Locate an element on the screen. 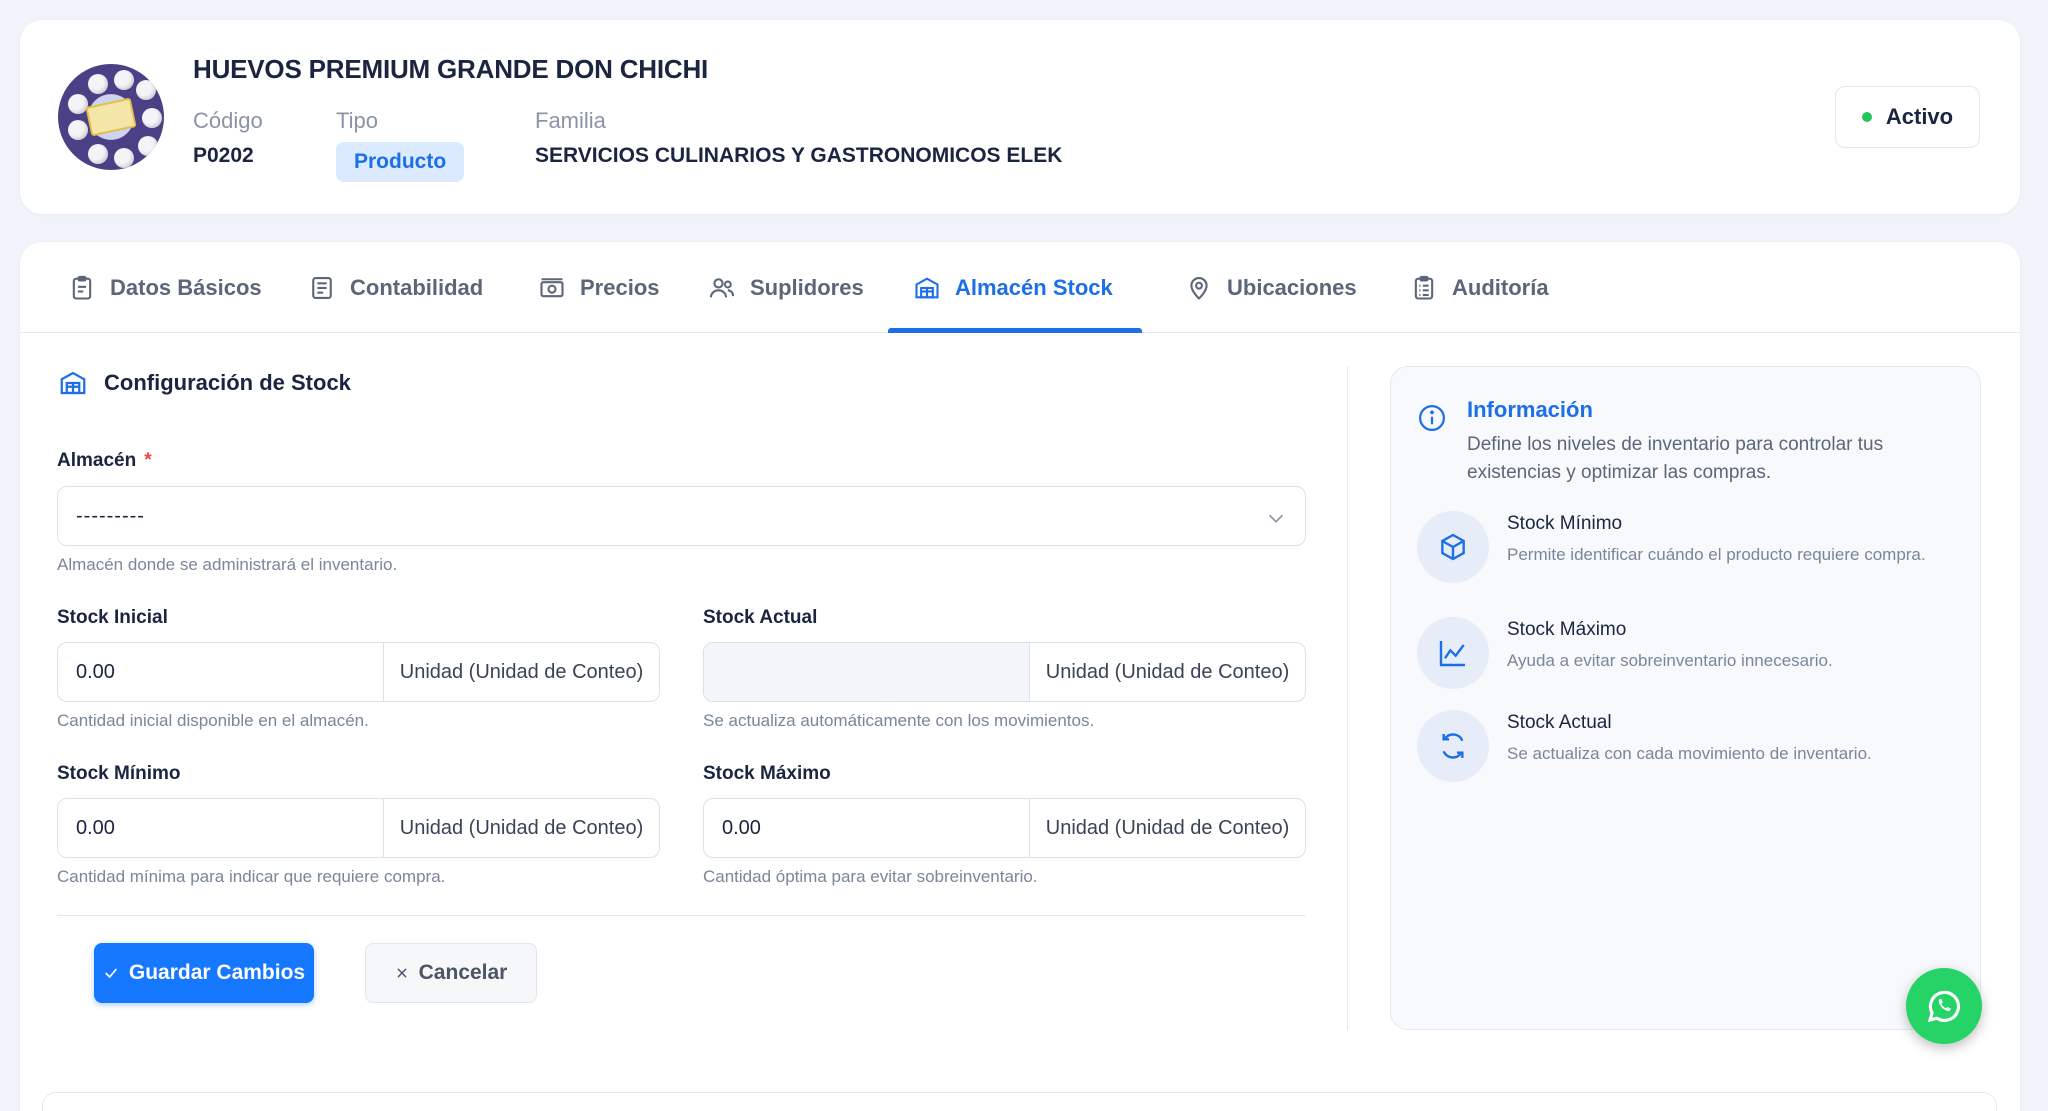 This screenshot has width=2048, height=1111. money-icon is located at coordinates (552, 287).